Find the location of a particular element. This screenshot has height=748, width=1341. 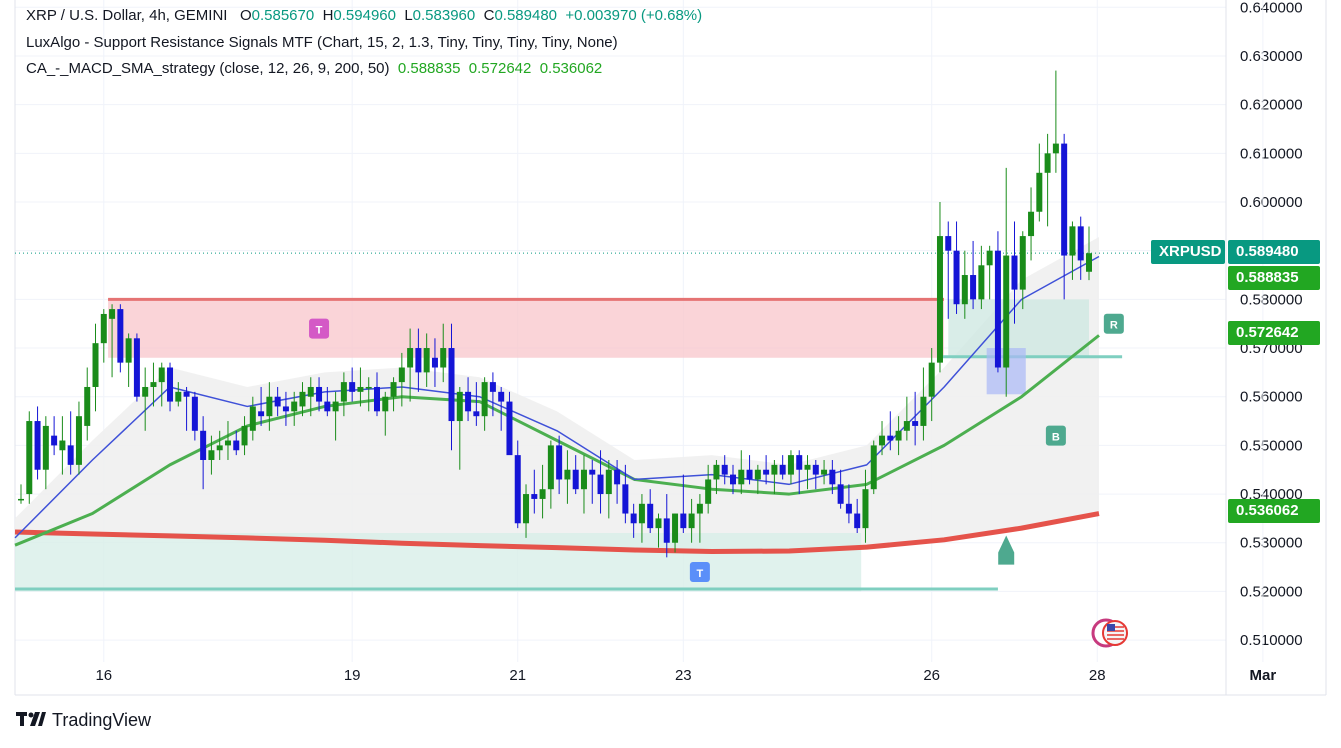

sma-short-price-tag: 0.588835 is located at coordinates (1274, 278).